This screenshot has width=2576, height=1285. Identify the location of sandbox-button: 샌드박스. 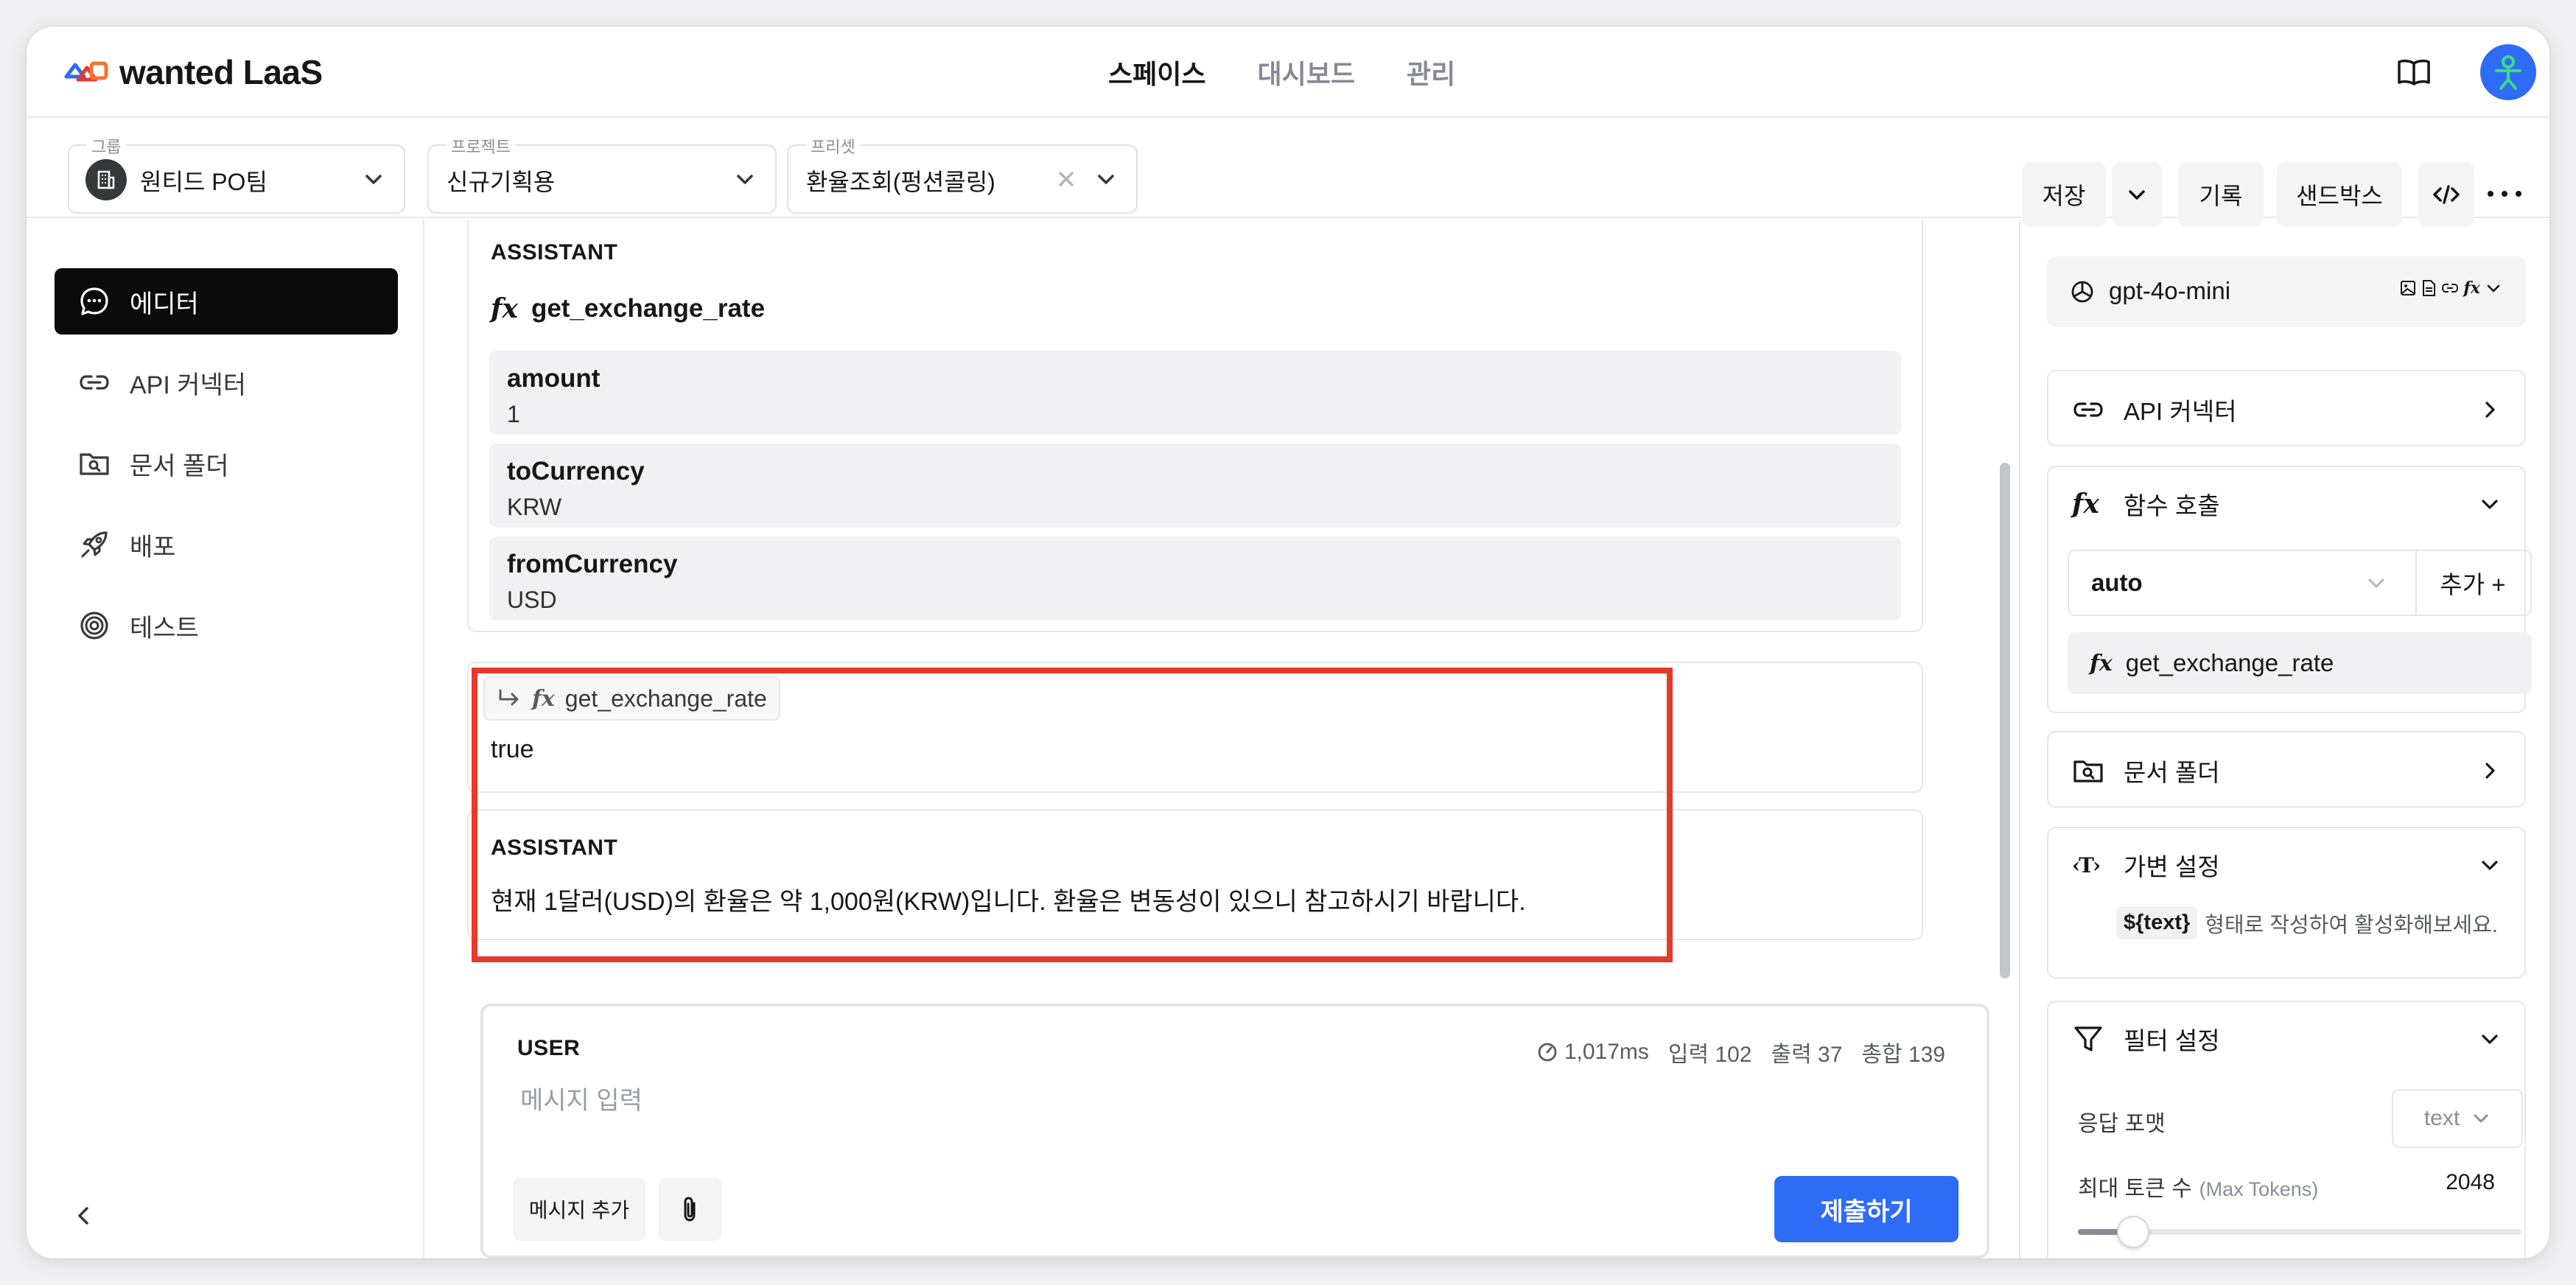
(2339, 194).